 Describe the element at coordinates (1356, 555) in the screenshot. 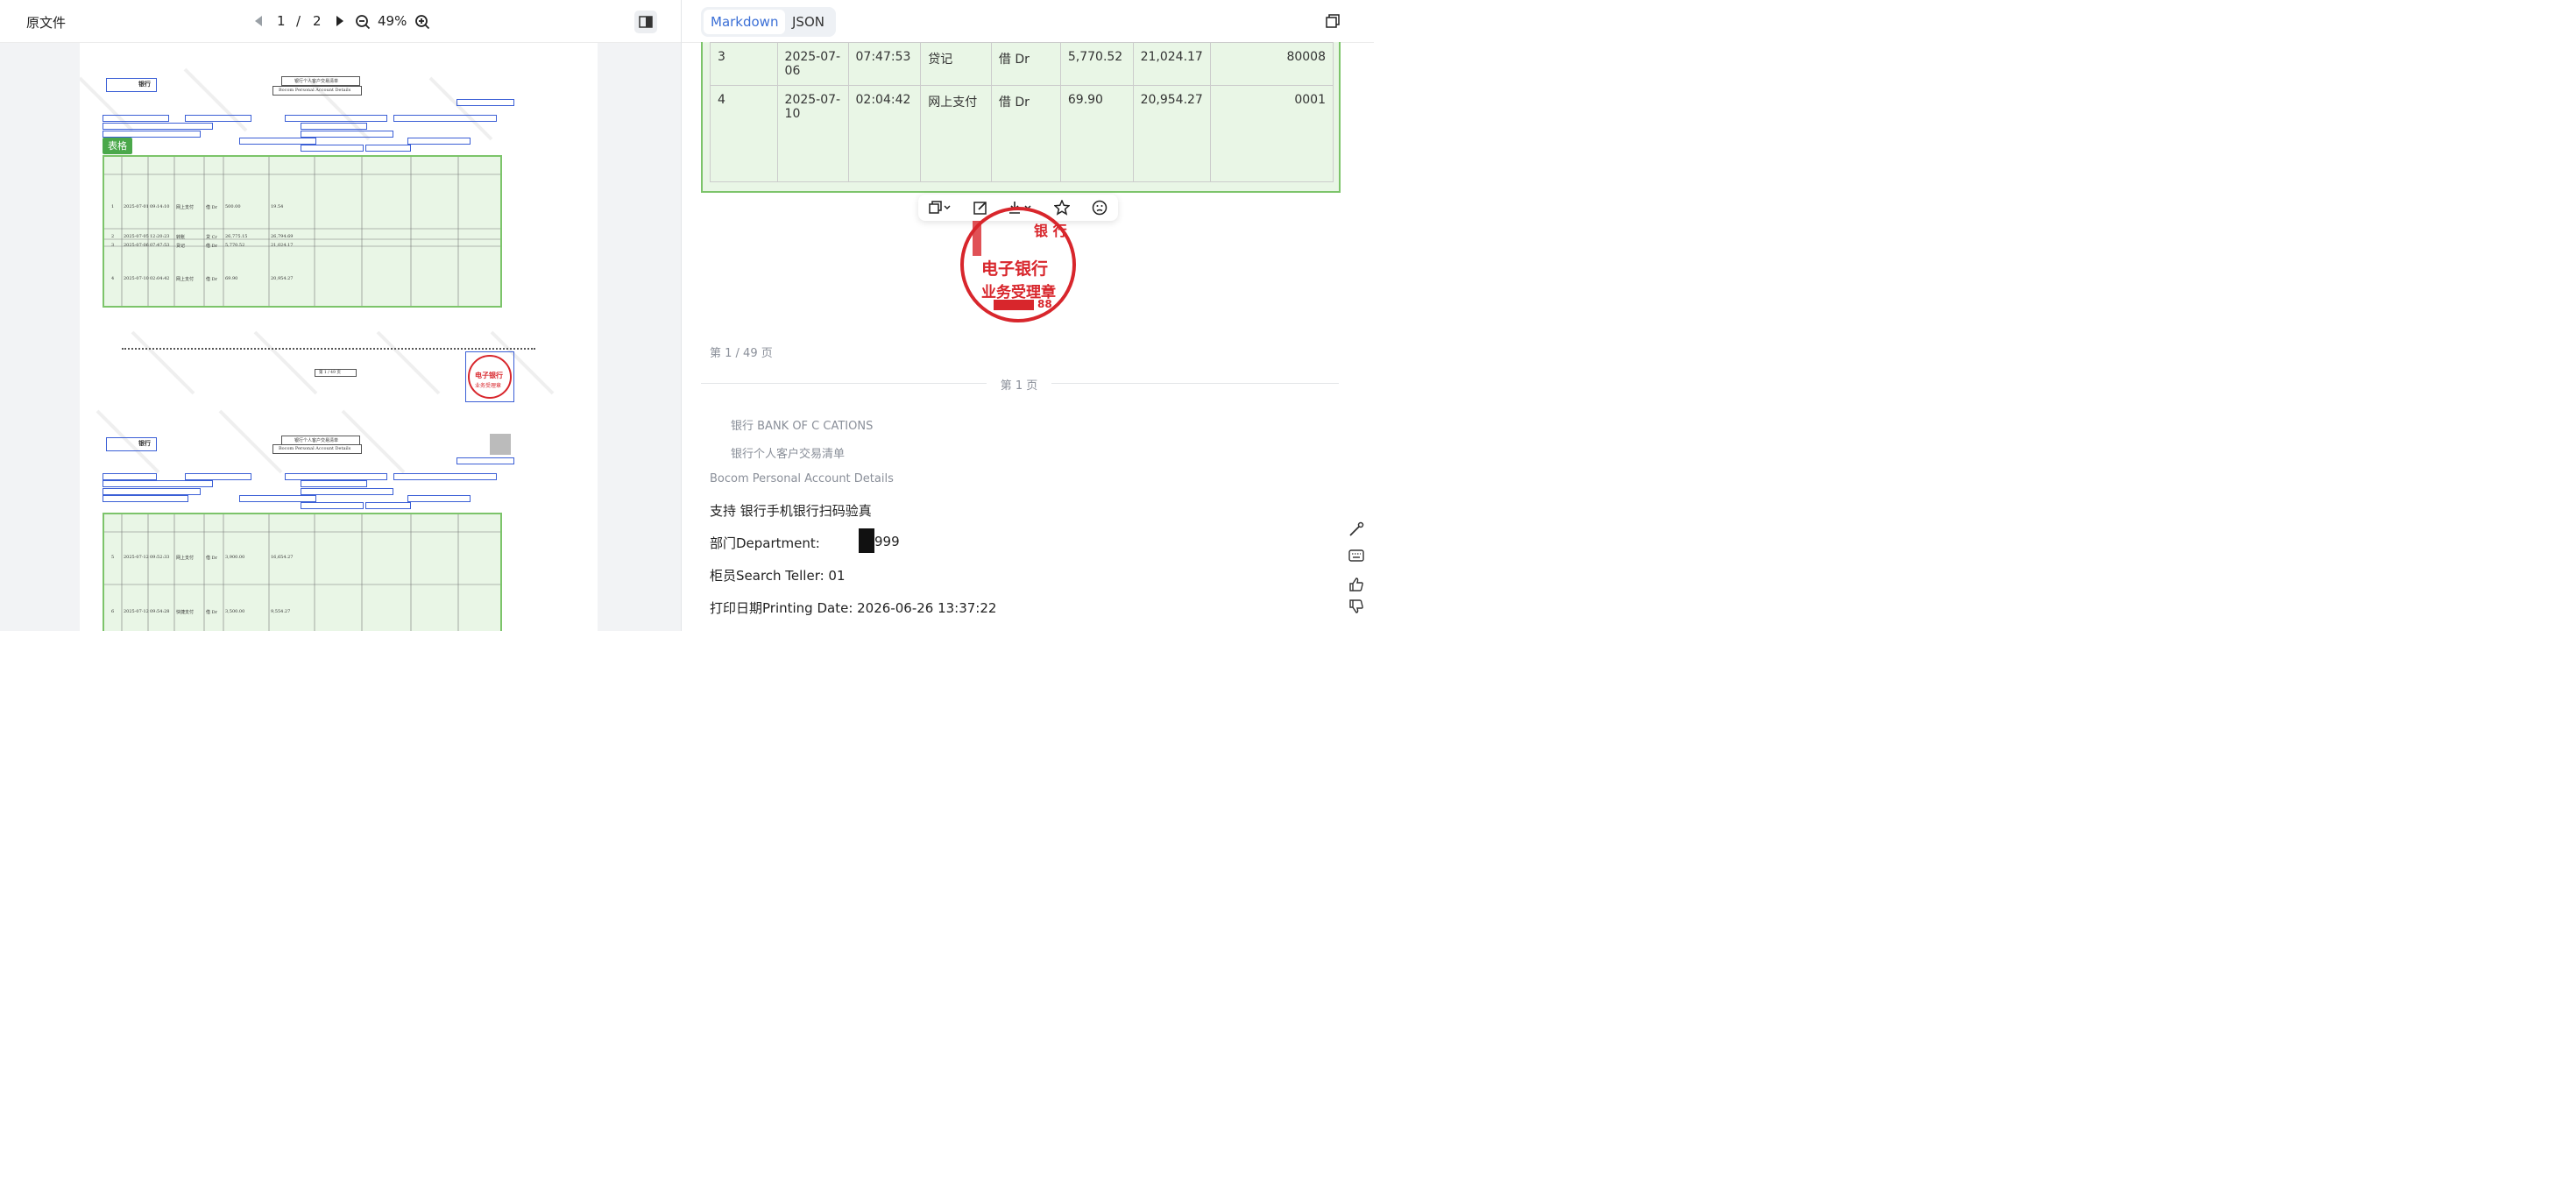

I see `keyboard-icon` at that location.